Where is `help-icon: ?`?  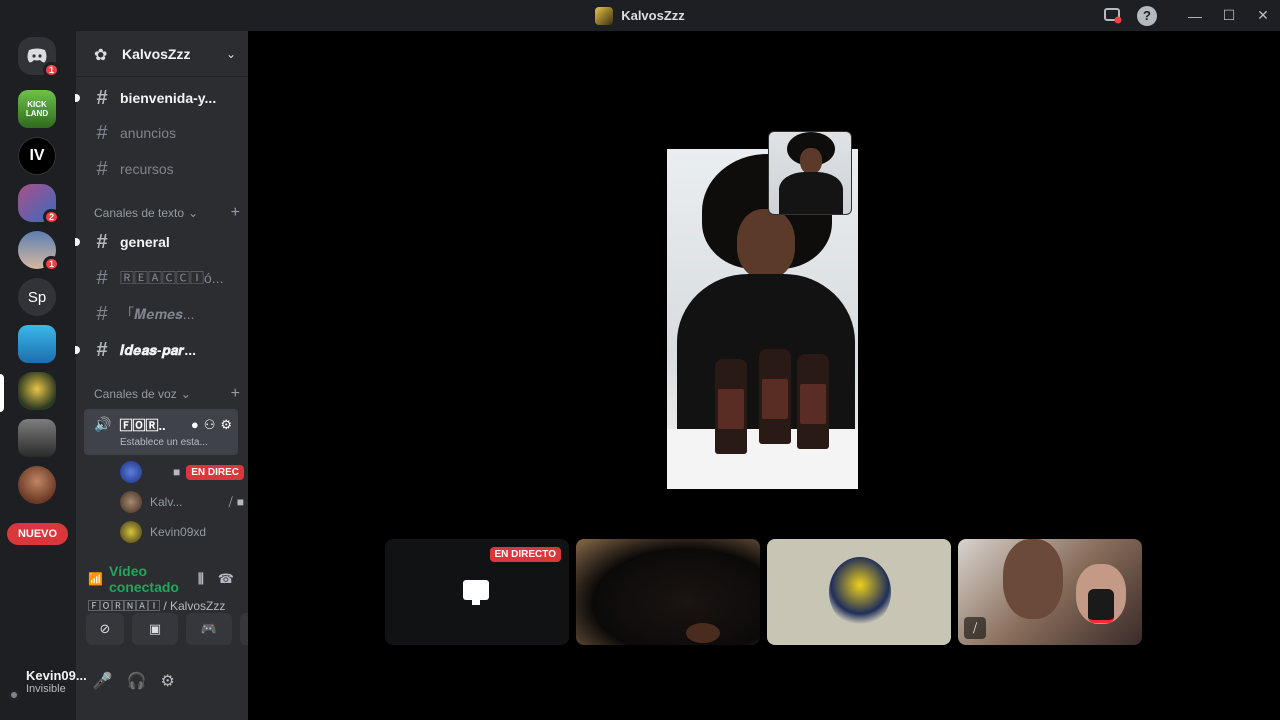
help-icon: ? is located at coordinates (1147, 15).